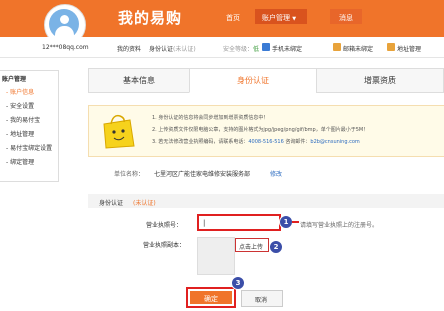 The height and width of the screenshot is (311, 444). Describe the element at coordinates (294, 19) in the screenshot. I see `chevron-down-icon: ▼` at that location.